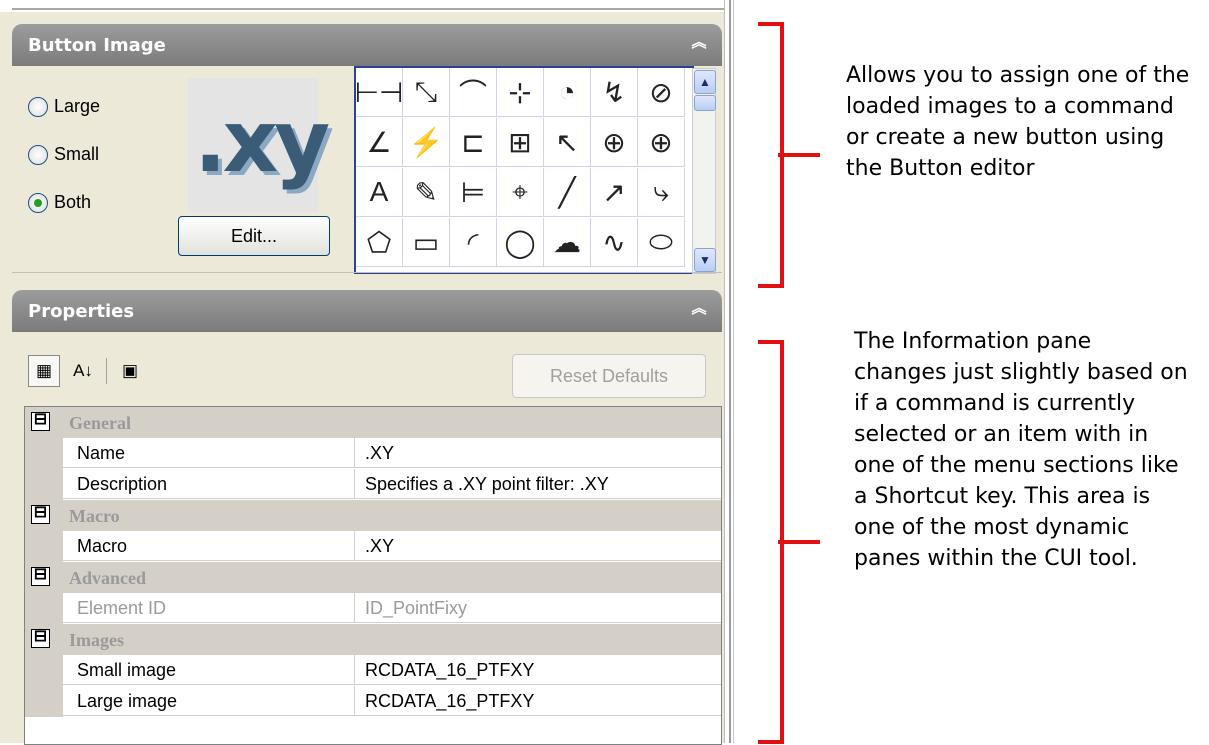  Describe the element at coordinates (83, 371) in the screenshot. I see `sort-alphabetical-icon: A↓` at that location.